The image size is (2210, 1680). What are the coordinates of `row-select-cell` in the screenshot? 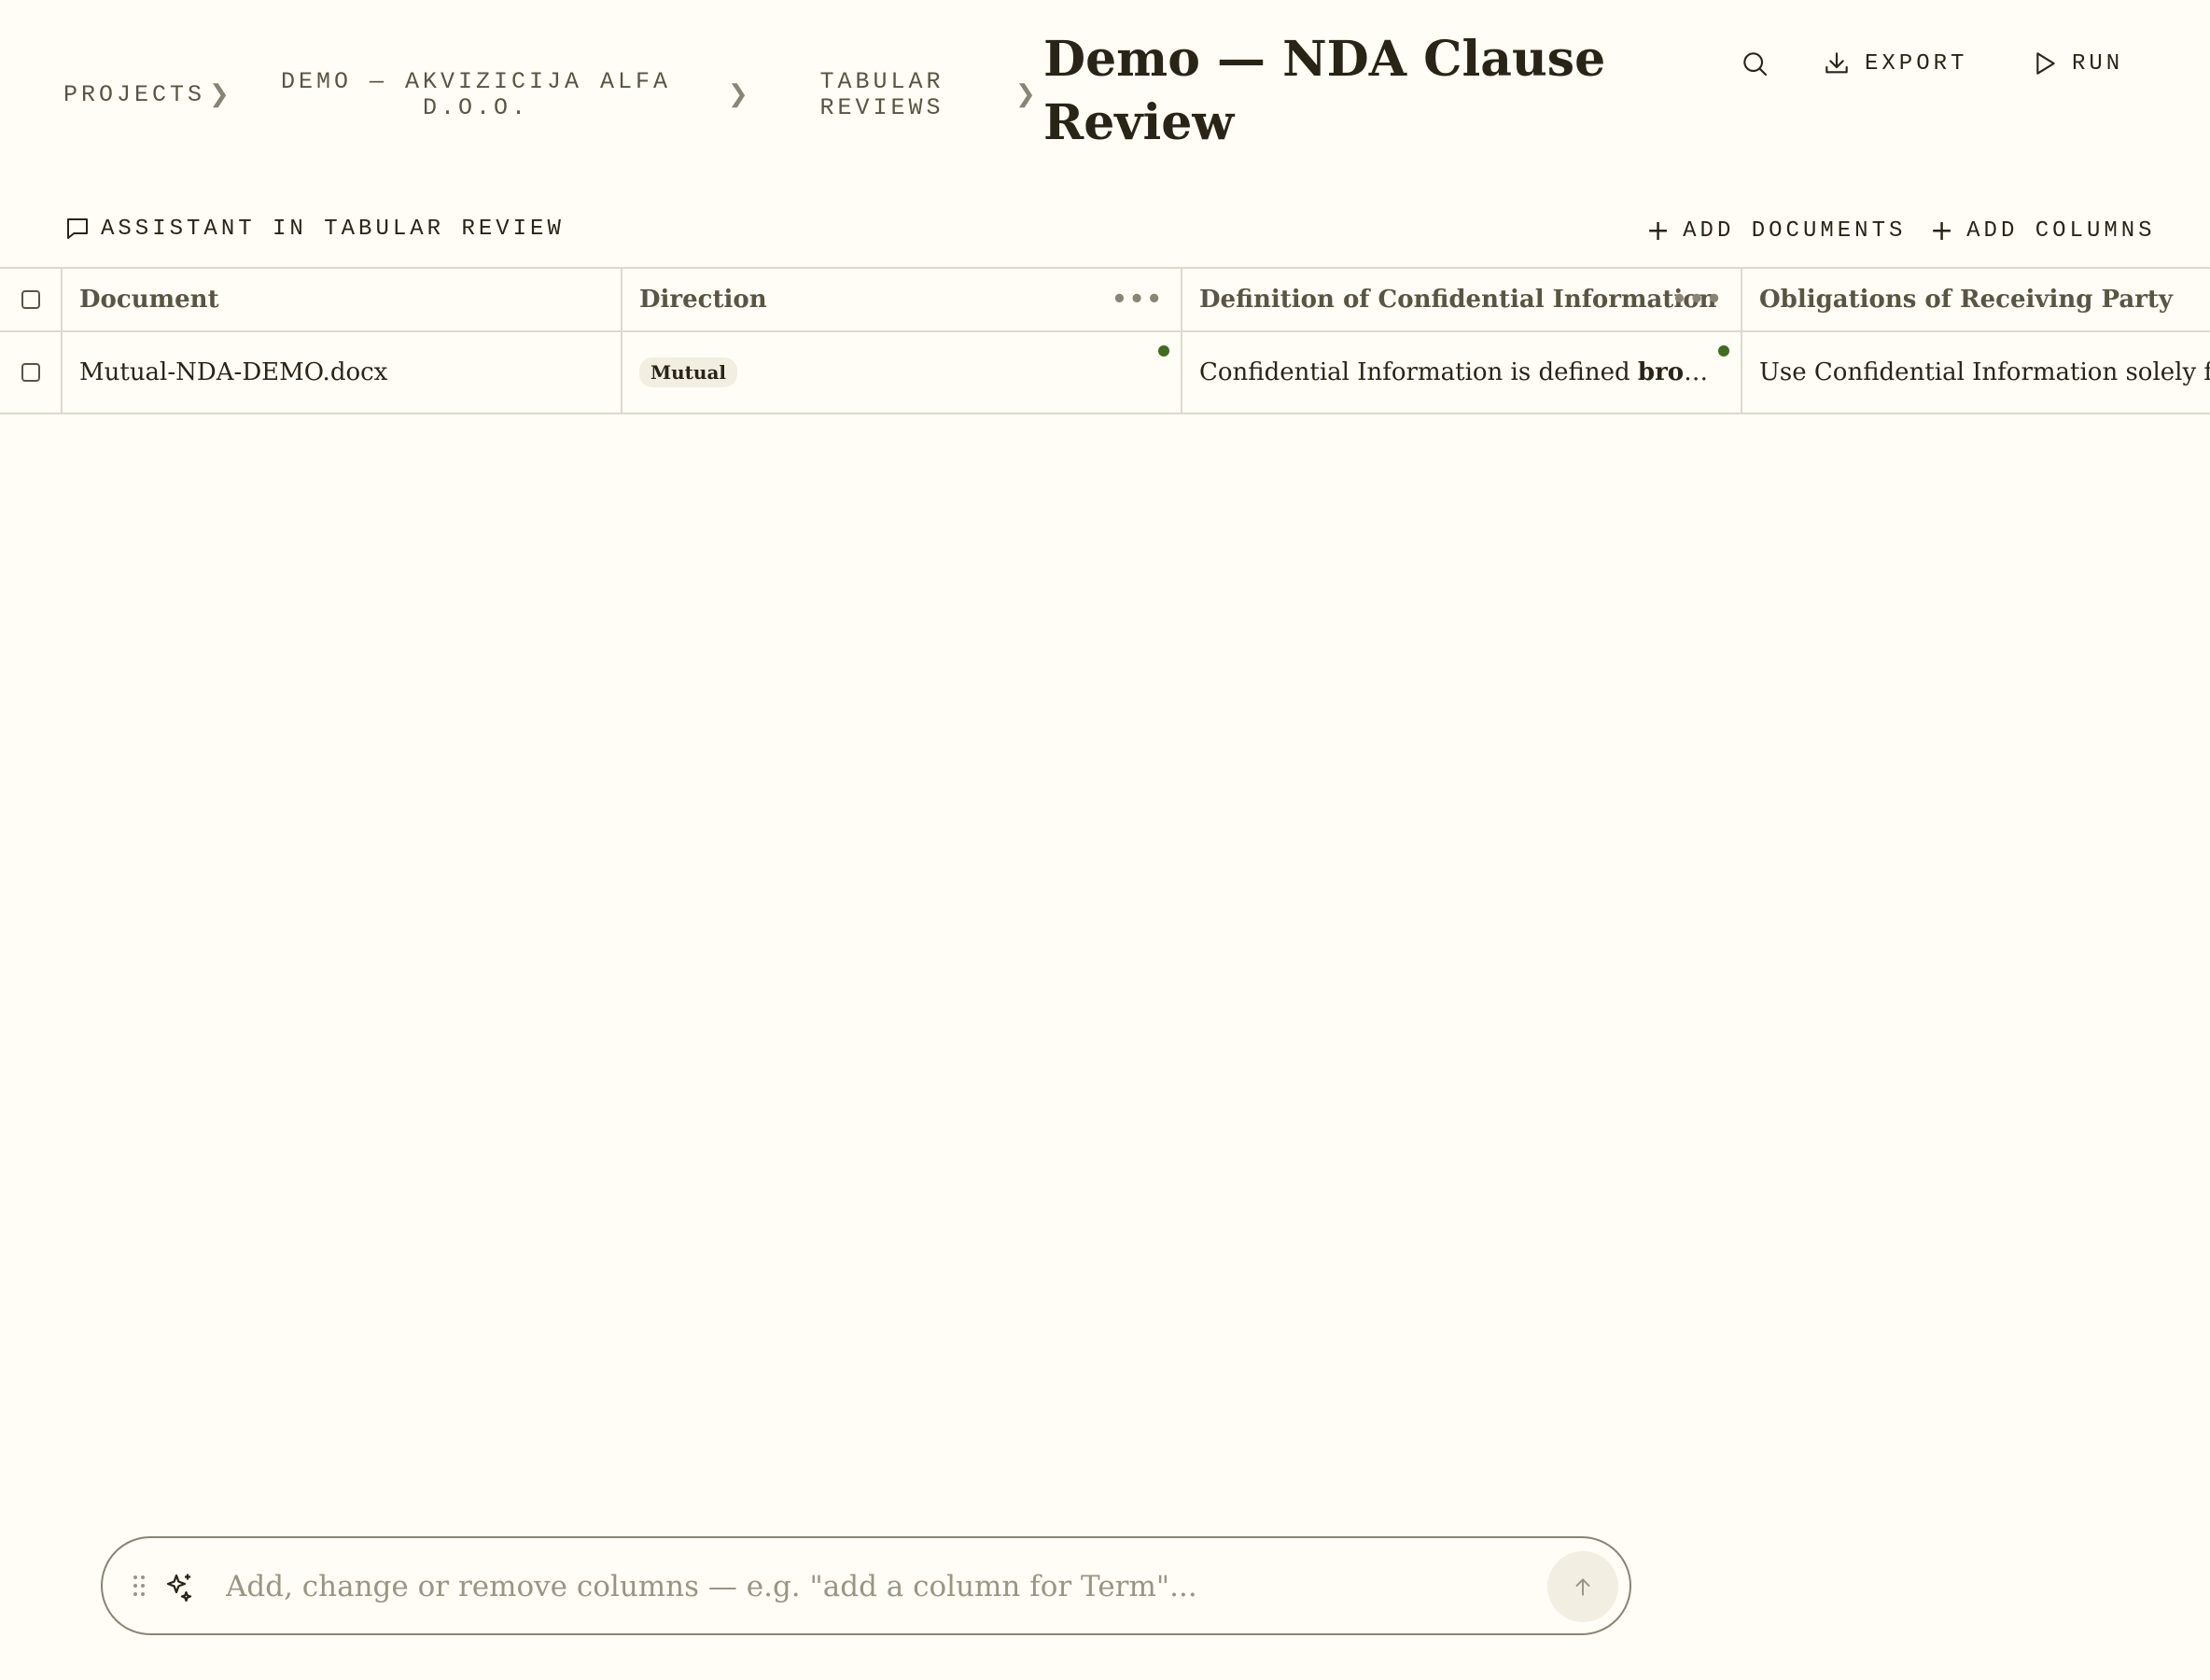 It's located at (31, 372).